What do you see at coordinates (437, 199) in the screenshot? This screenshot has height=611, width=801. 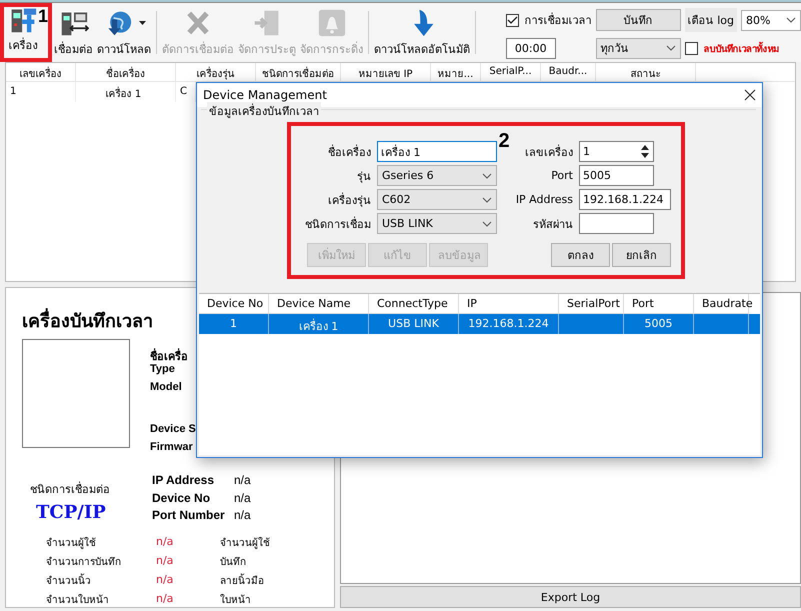 I see `dropdown: C602` at bounding box center [437, 199].